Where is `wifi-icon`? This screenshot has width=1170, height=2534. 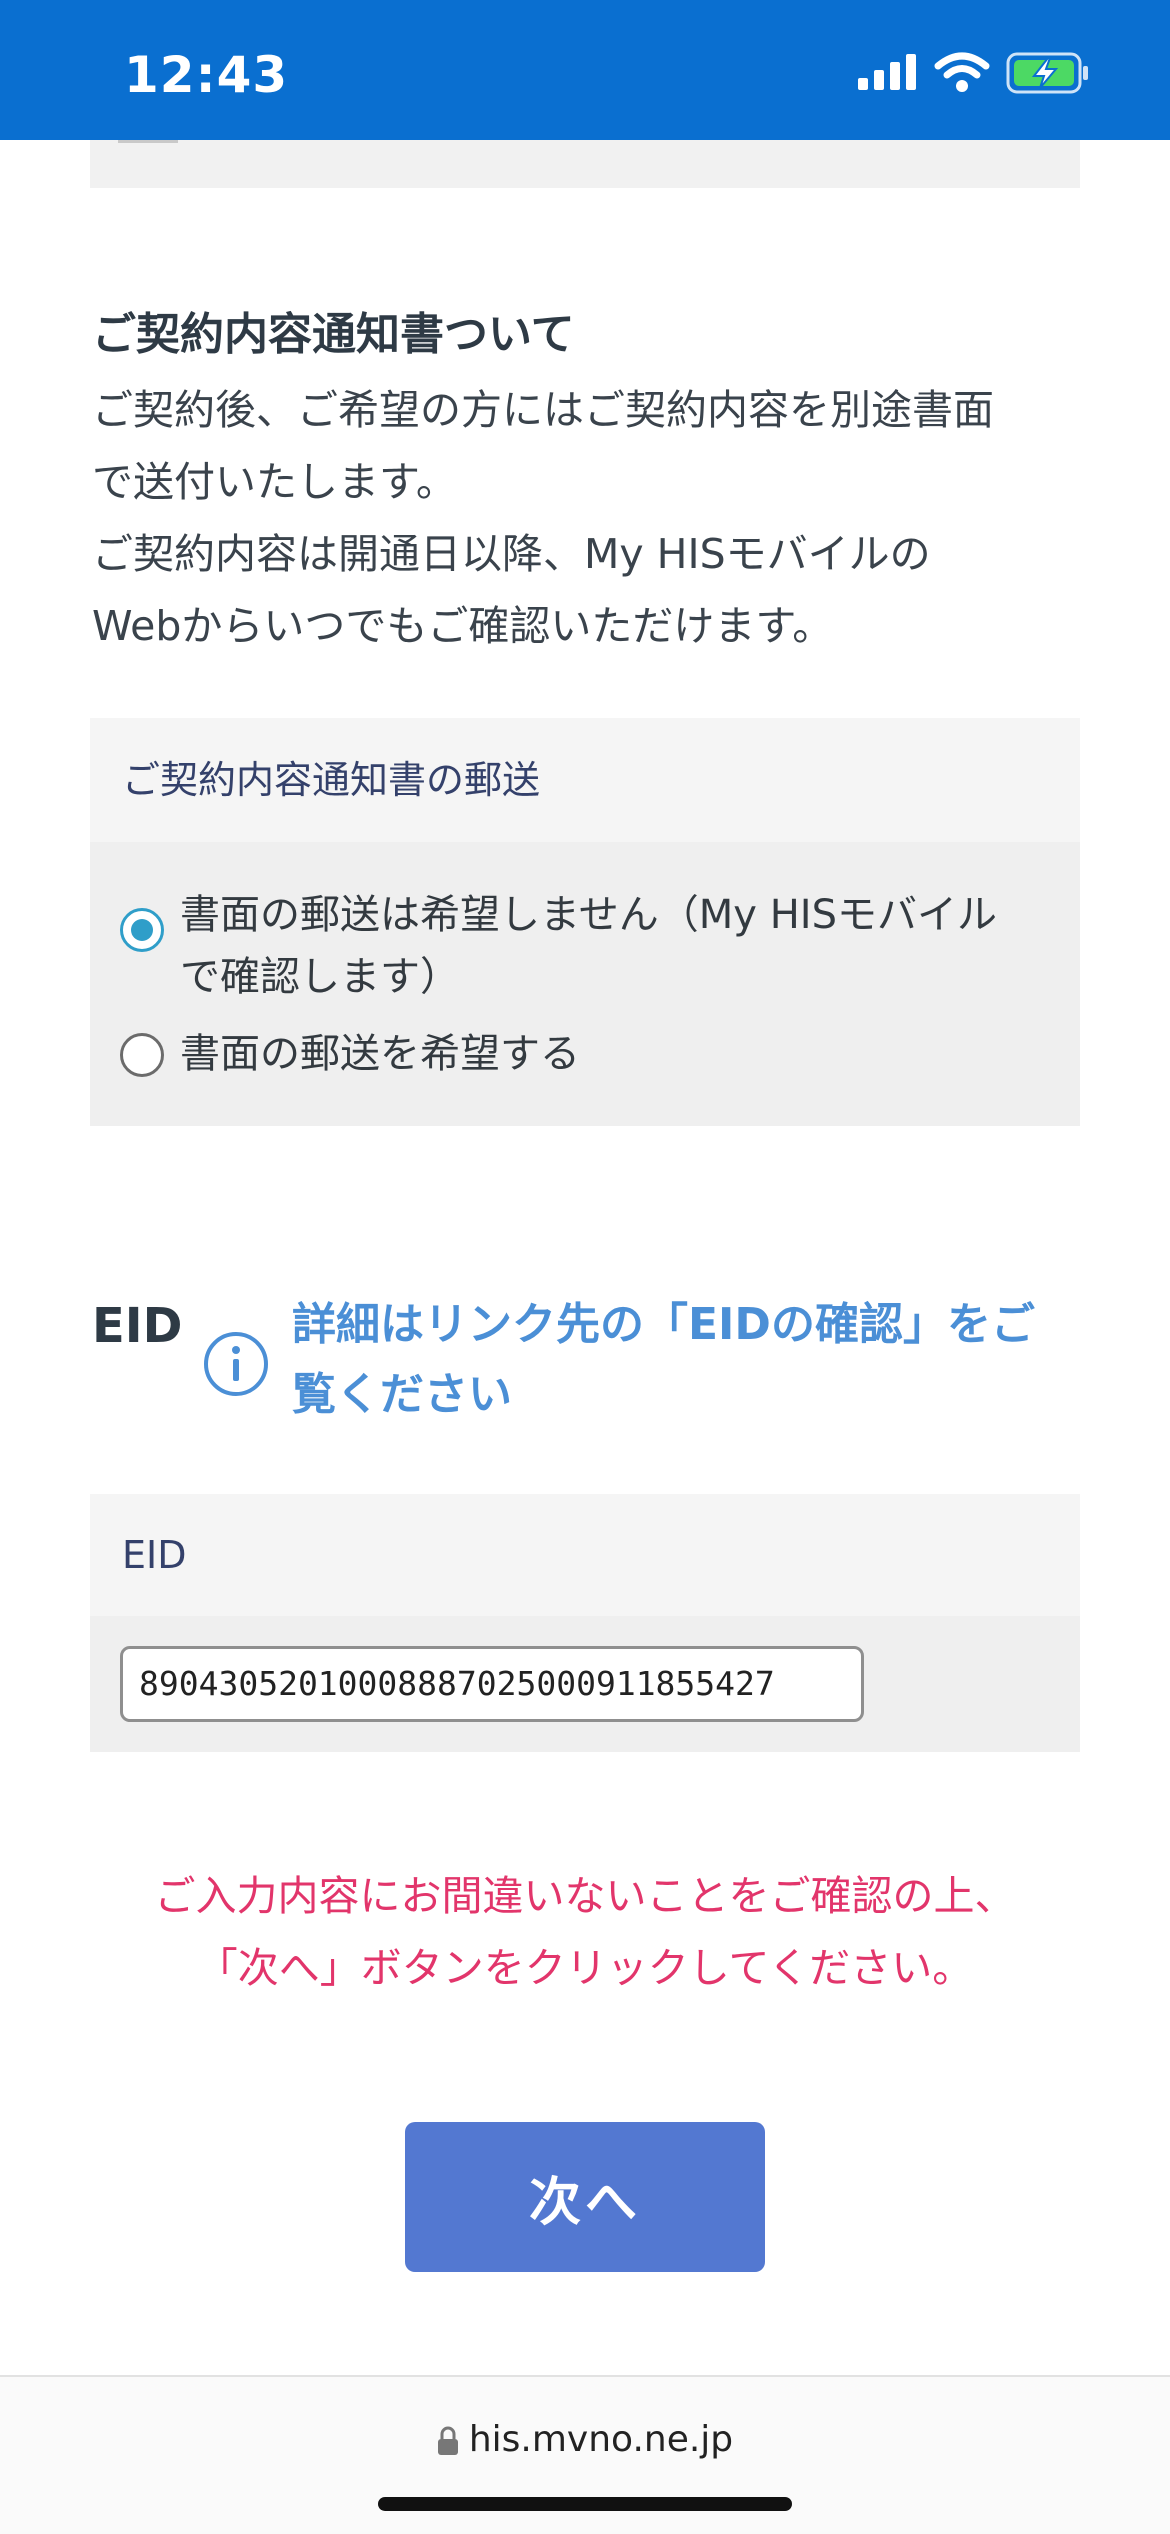
wifi-icon is located at coordinates (962, 72).